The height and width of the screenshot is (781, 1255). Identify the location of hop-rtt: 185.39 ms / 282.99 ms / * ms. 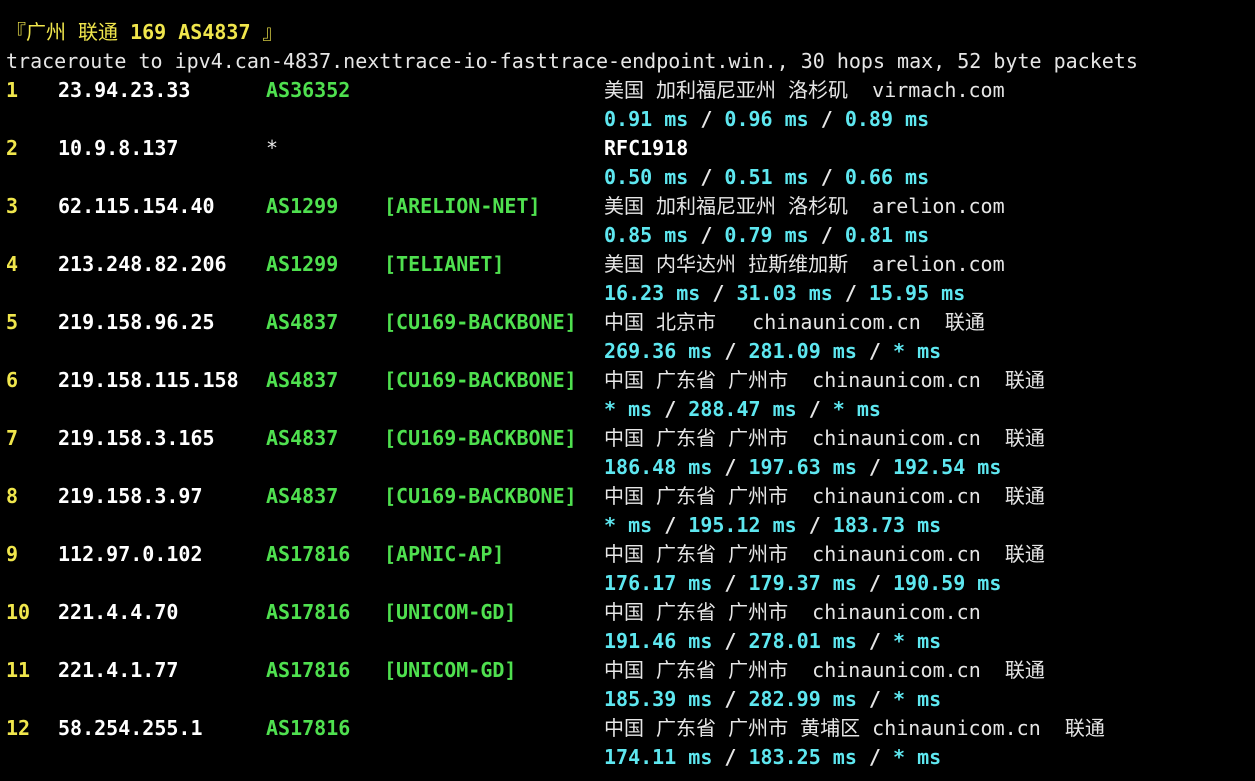
(772, 699).